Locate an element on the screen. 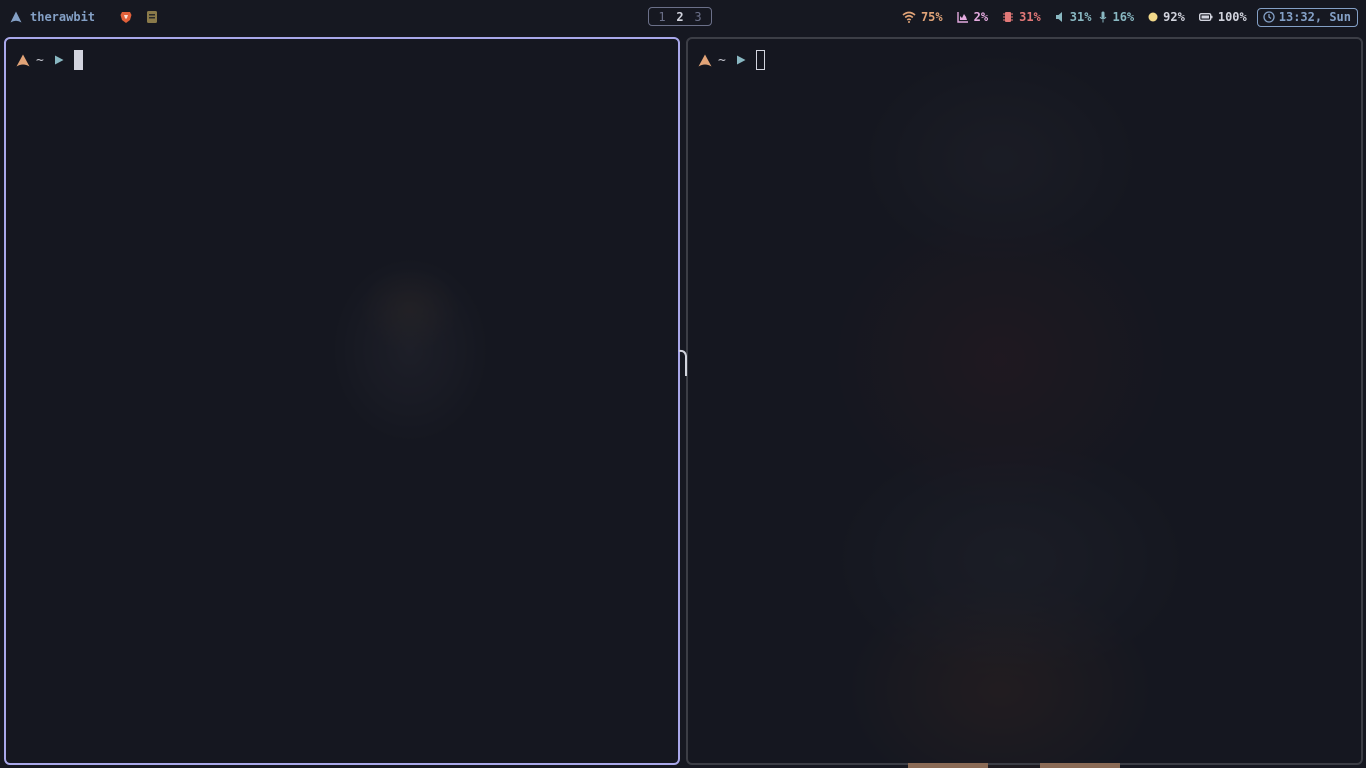  mic-module: 16% is located at coordinates (1116, 17).